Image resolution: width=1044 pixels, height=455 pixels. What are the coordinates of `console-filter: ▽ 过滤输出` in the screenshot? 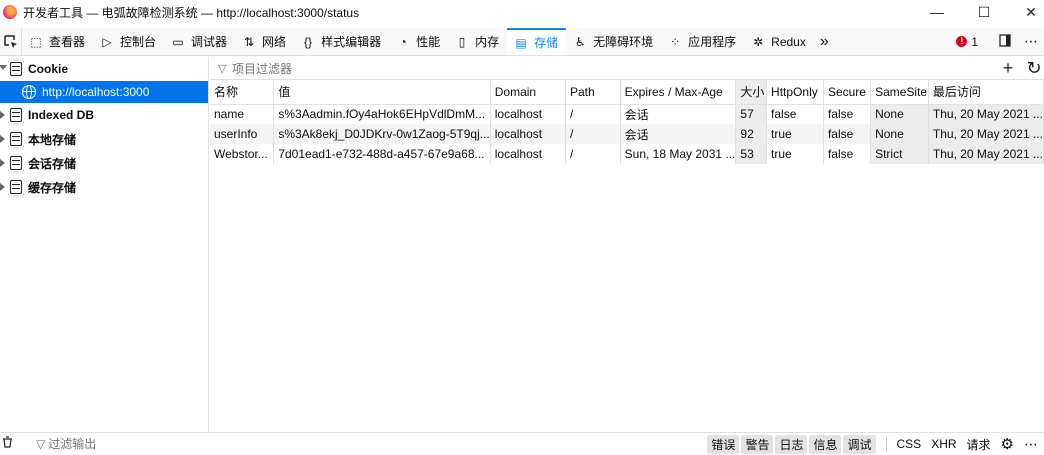 It's located at (66, 443).